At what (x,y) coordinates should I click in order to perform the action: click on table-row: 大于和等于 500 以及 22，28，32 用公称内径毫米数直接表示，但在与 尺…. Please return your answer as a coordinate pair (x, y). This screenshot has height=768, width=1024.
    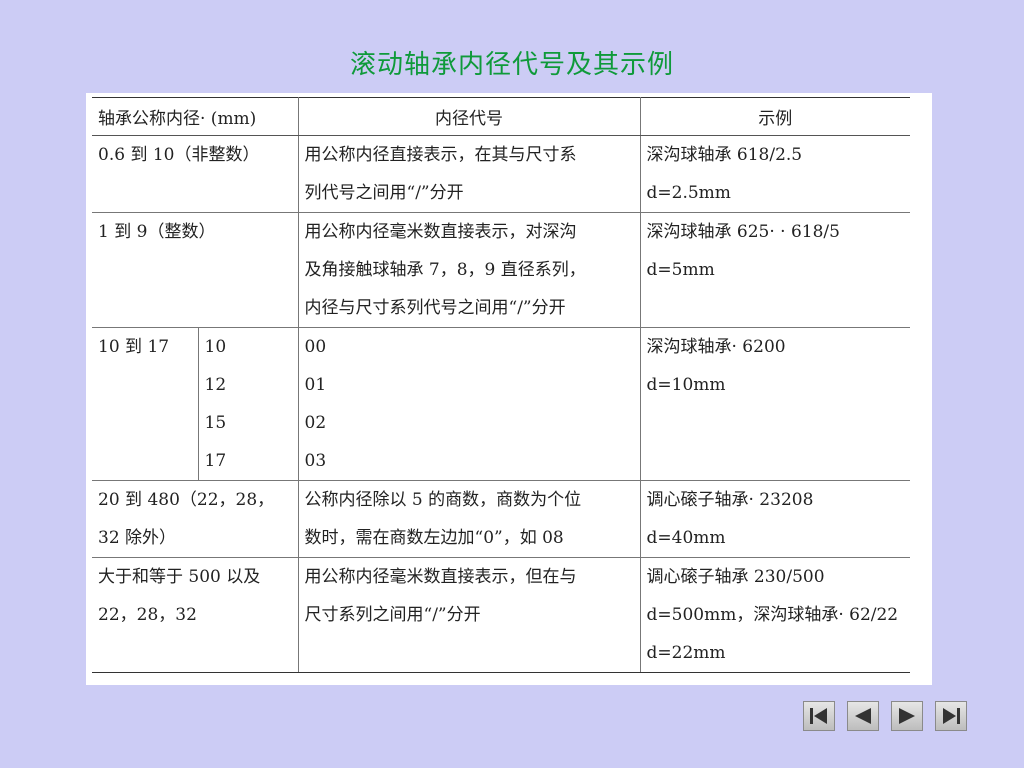
    Looking at the image, I should click on (501, 615).